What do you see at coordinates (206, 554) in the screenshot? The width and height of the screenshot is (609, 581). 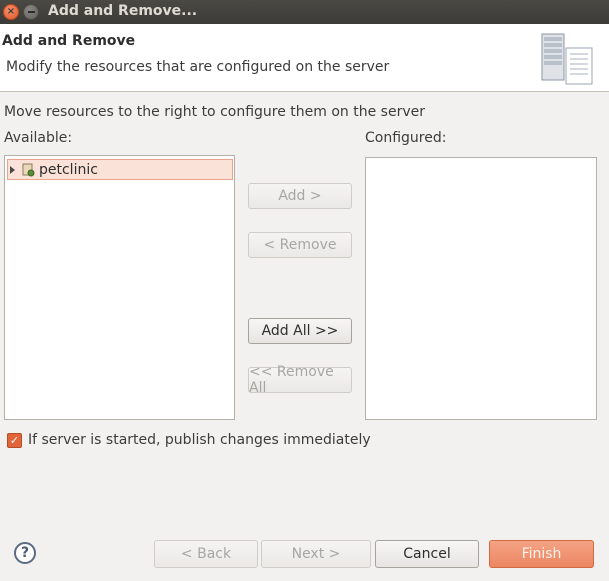 I see `back-button: < Back` at bounding box center [206, 554].